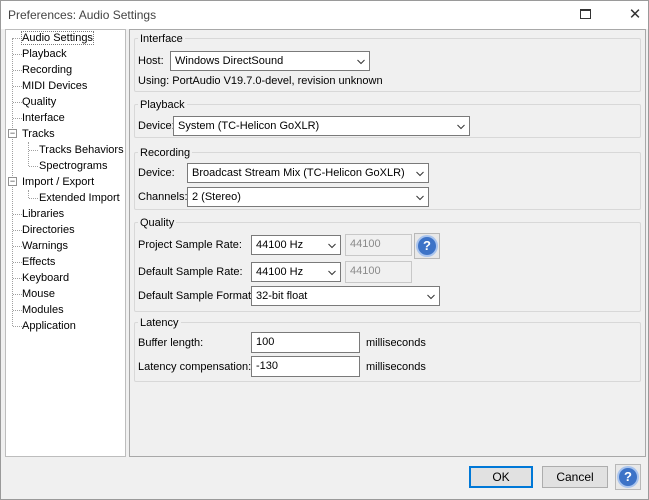 Image resolution: width=649 pixels, height=500 pixels. Describe the element at coordinates (305, 366) in the screenshot. I see `latency-compensation-input: -130` at that location.